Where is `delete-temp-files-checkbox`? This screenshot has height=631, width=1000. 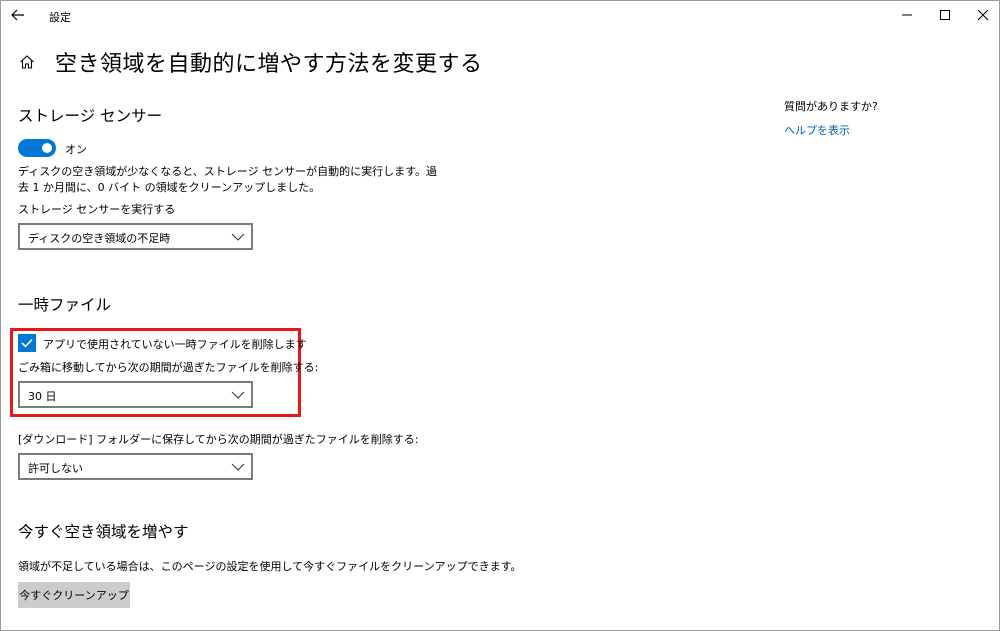
delete-temp-files-checkbox is located at coordinates (27, 343).